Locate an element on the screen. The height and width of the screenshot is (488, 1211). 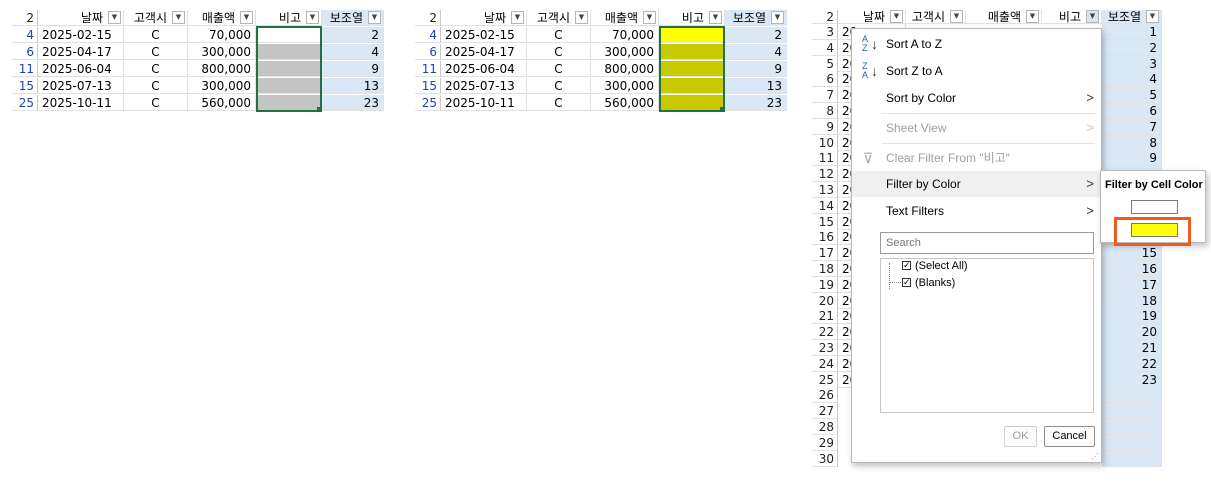
date-cell: 2025-10-11 is located at coordinates (81, 103).